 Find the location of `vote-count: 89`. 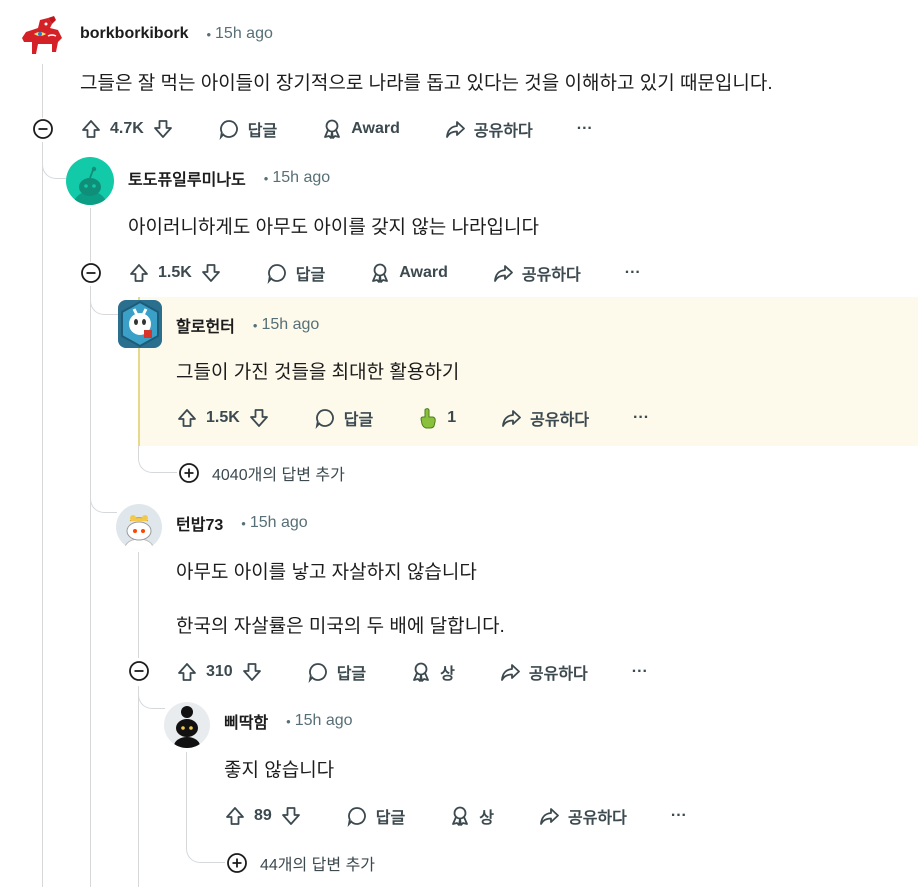

vote-count: 89 is located at coordinates (263, 815).